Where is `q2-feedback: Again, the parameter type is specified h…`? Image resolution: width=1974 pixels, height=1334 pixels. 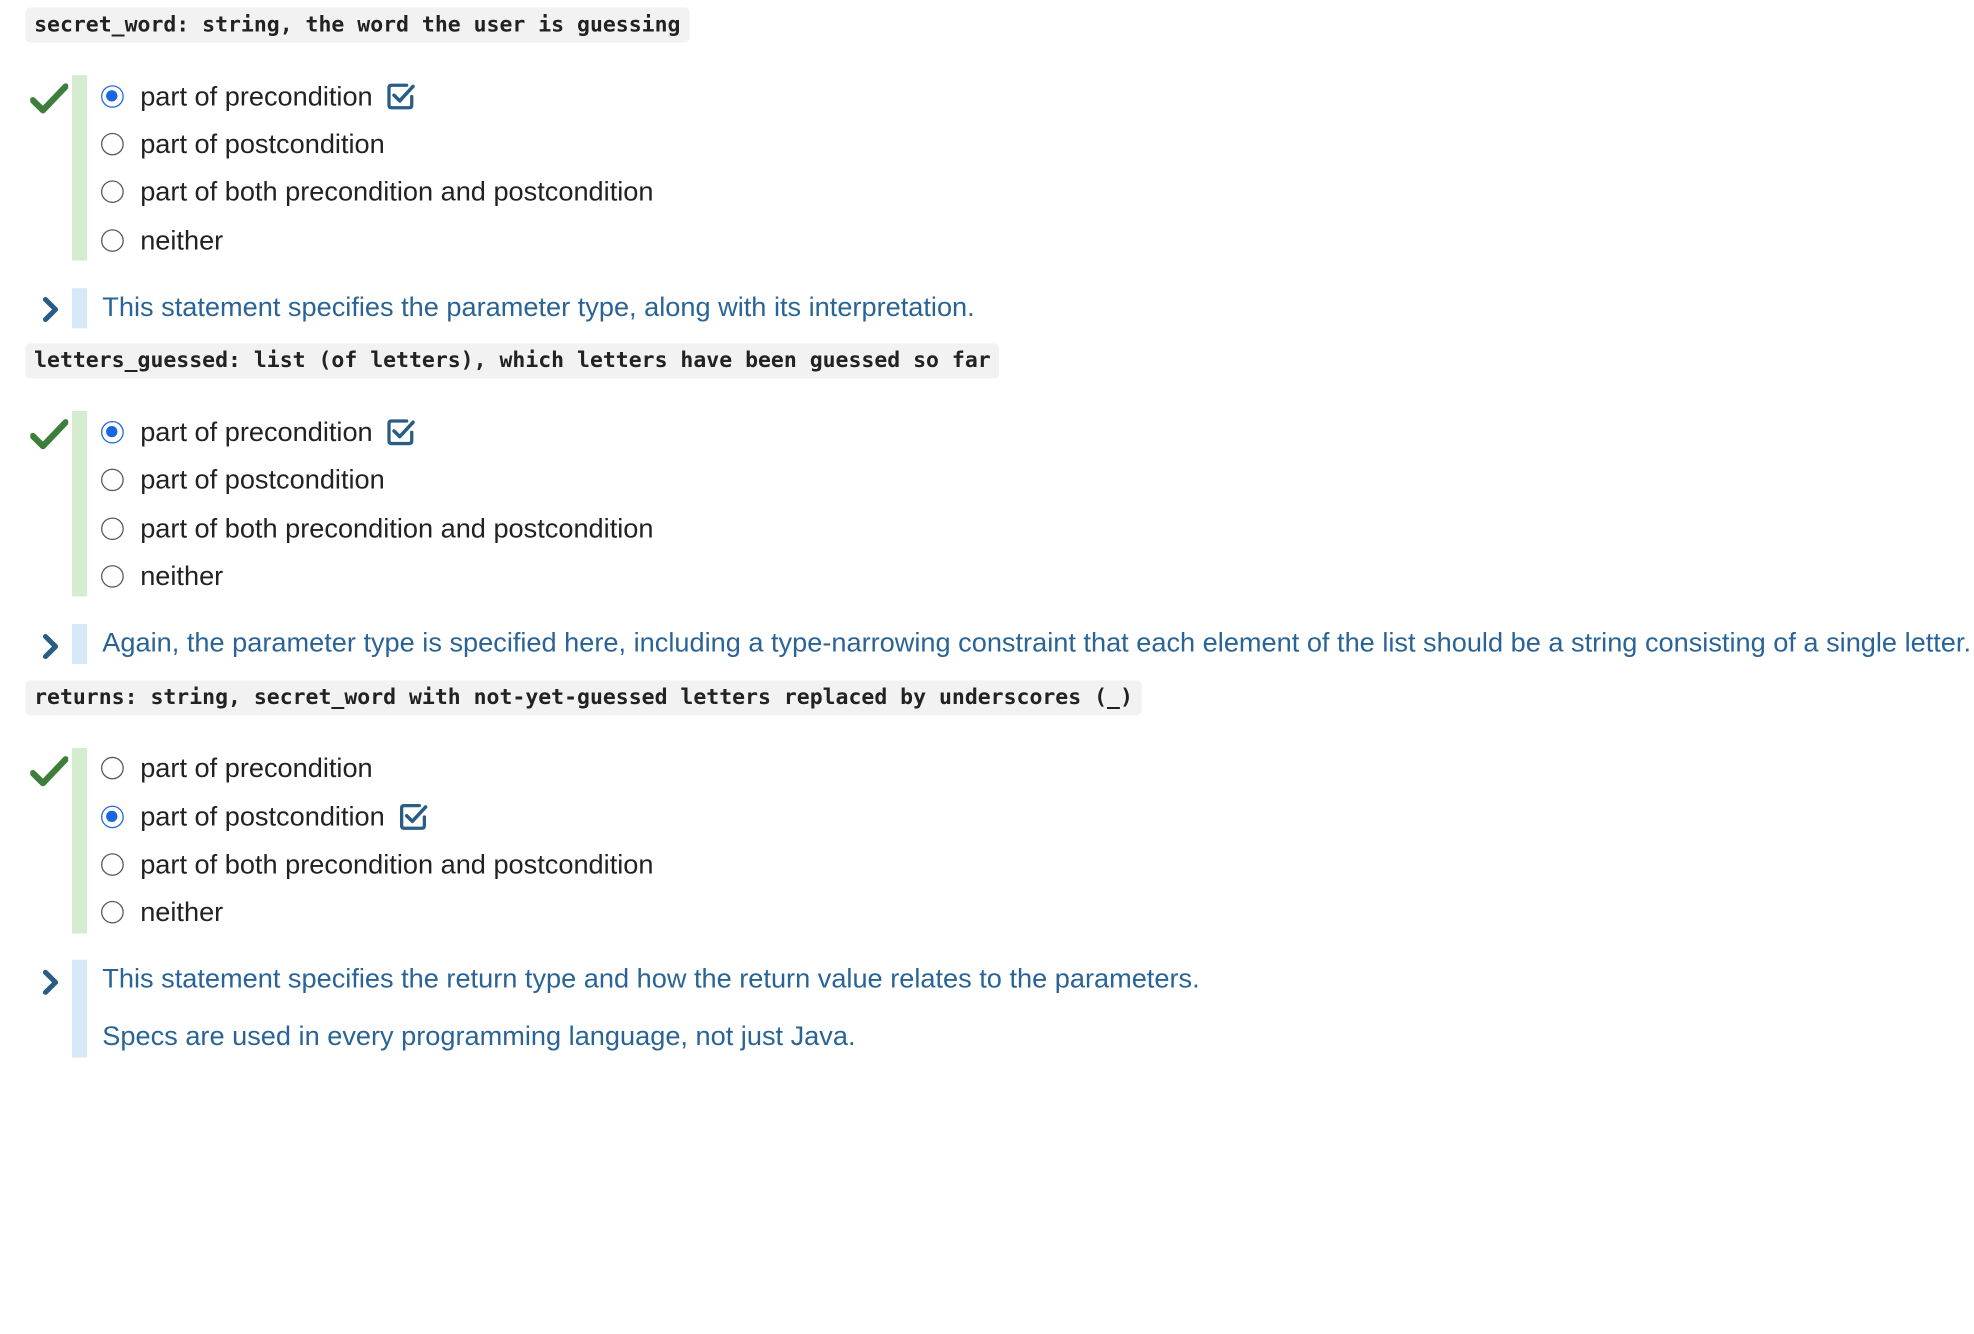 q2-feedback: Again, the parameter type is specified h… is located at coordinates (1037, 642).